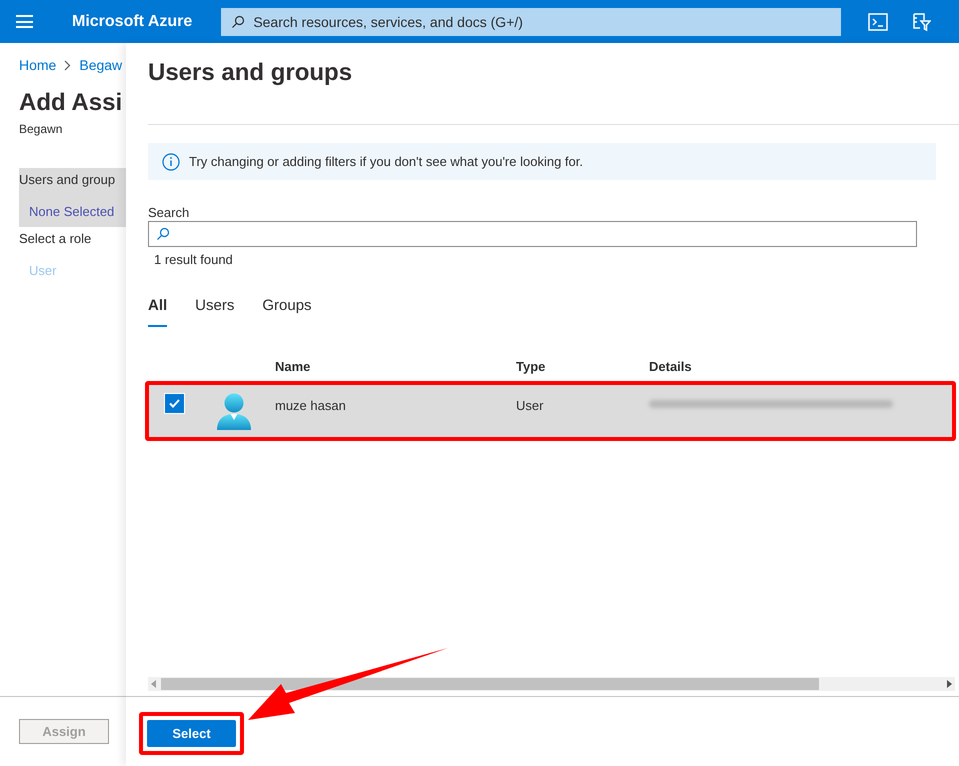  What do you see at coordinates (71, 103) in the screenshot?
I see `page-title: Add Assi` at bounding box center [71, 103].